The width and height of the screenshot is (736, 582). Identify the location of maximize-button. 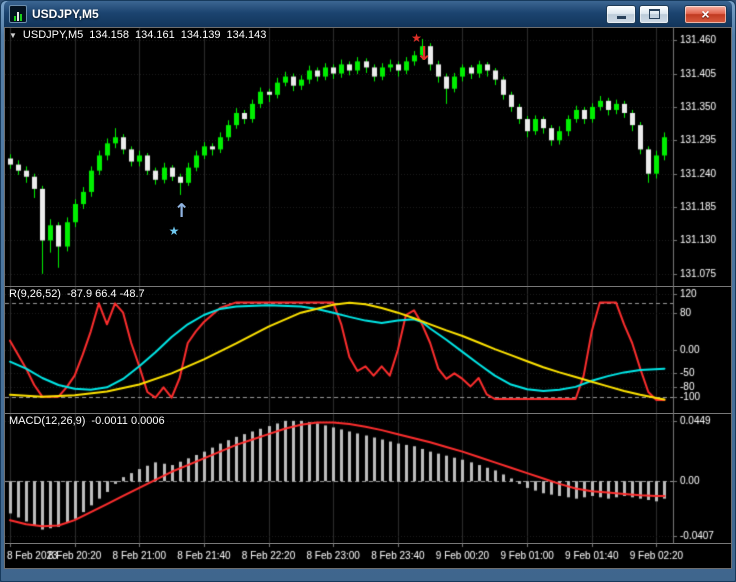
(654, 14).